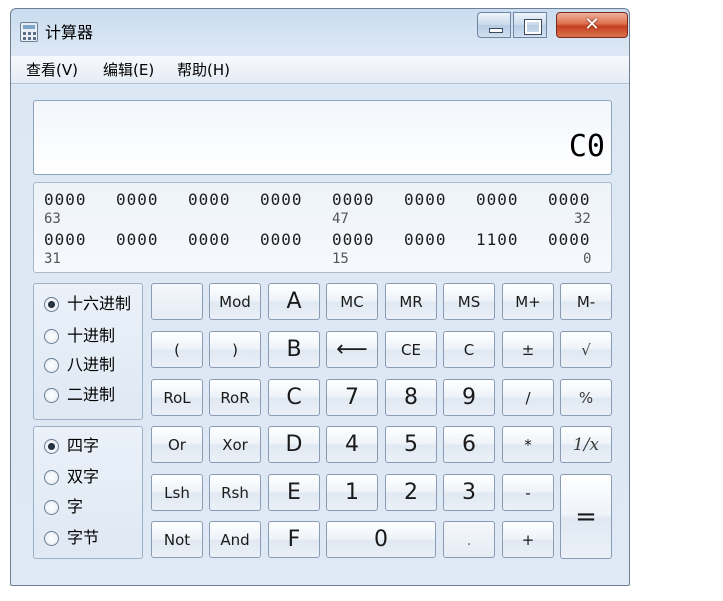  Describe the element at coordinates (528, 444) in the screenshot. I see `multiply-button: *` at that location.